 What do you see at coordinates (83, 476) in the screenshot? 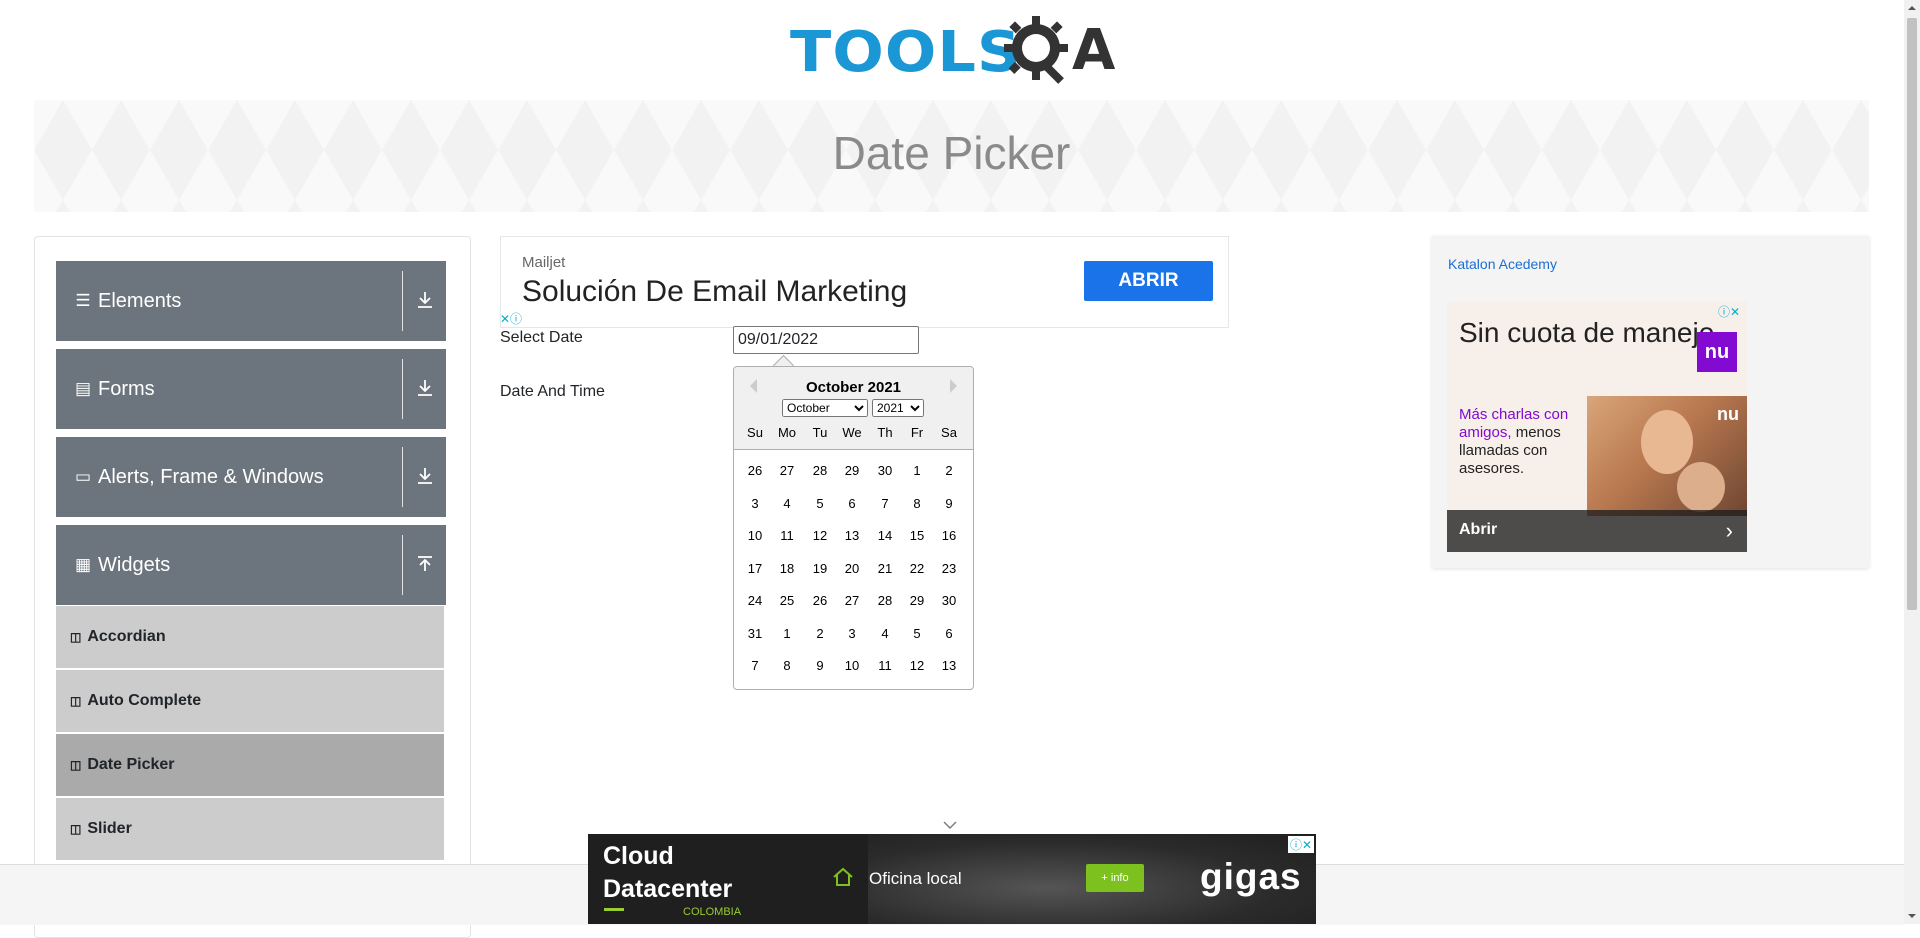
I see `window-icon: ▭` at bounding box center [83, 476].